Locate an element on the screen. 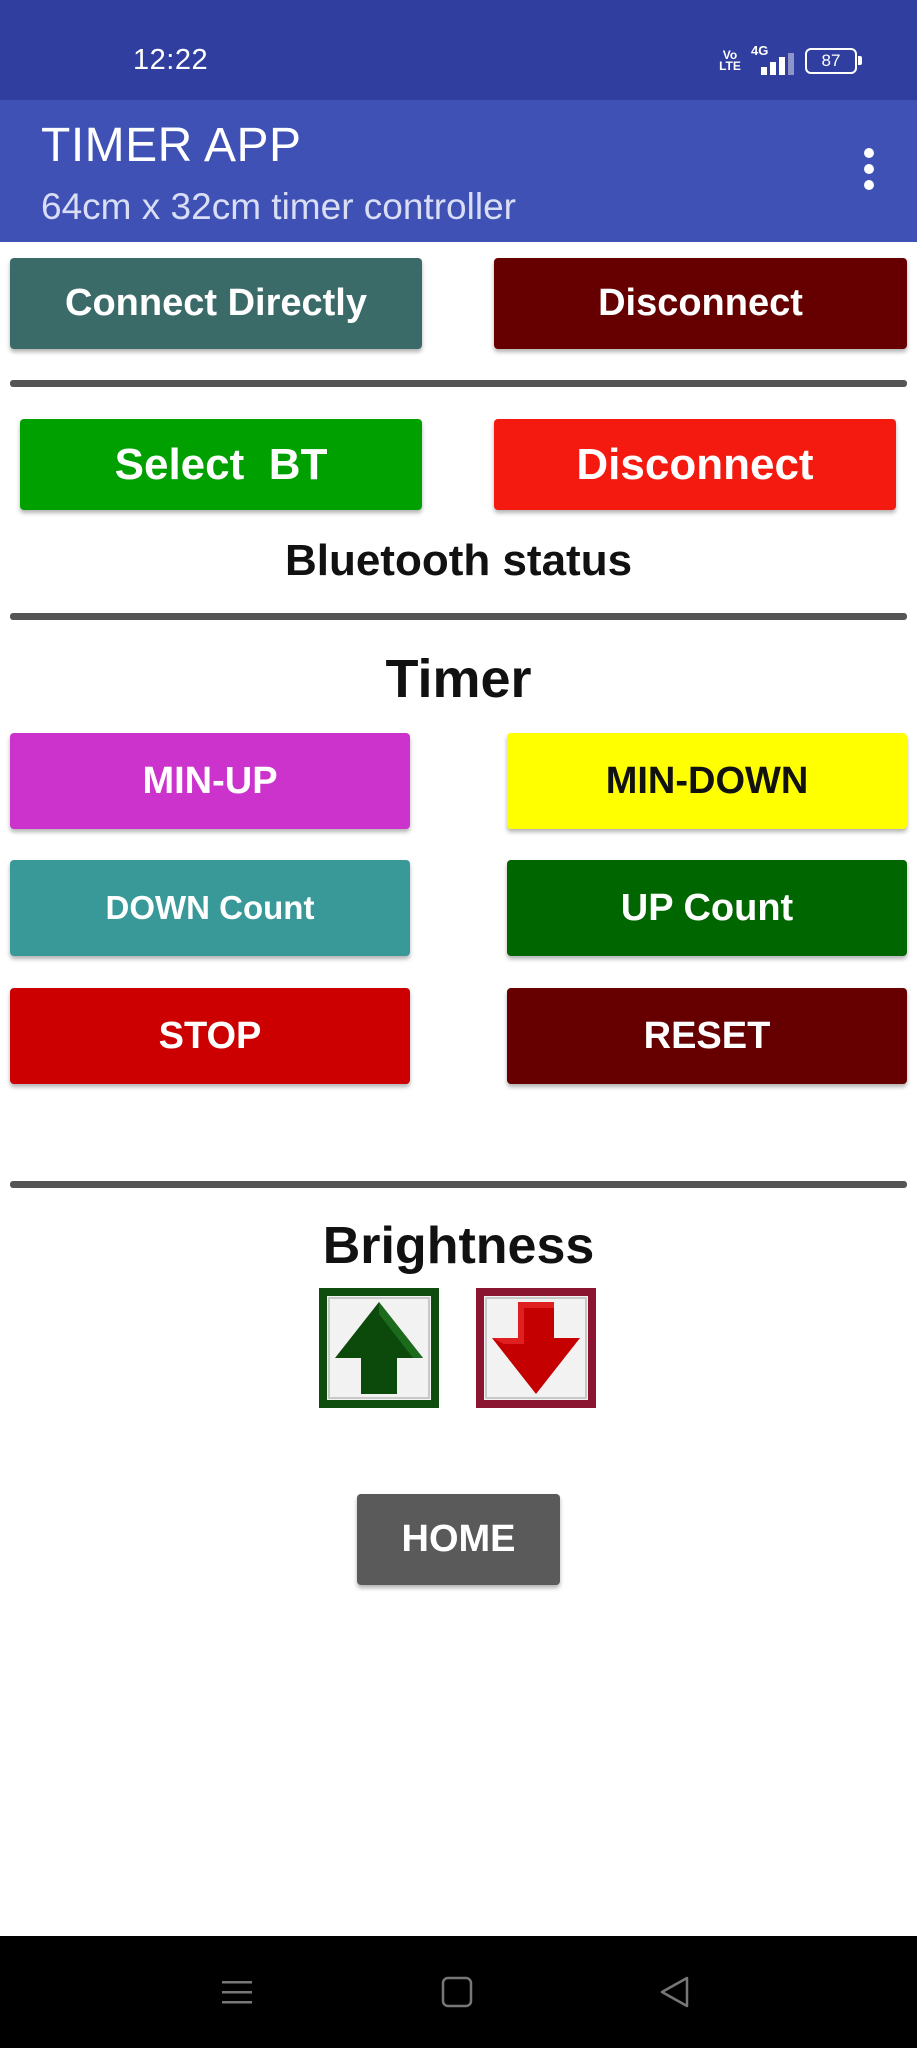 The height and width of the screenshot is (2048, 917). connect-directly-button: Connect Directly is located at coordinates (216, 303).